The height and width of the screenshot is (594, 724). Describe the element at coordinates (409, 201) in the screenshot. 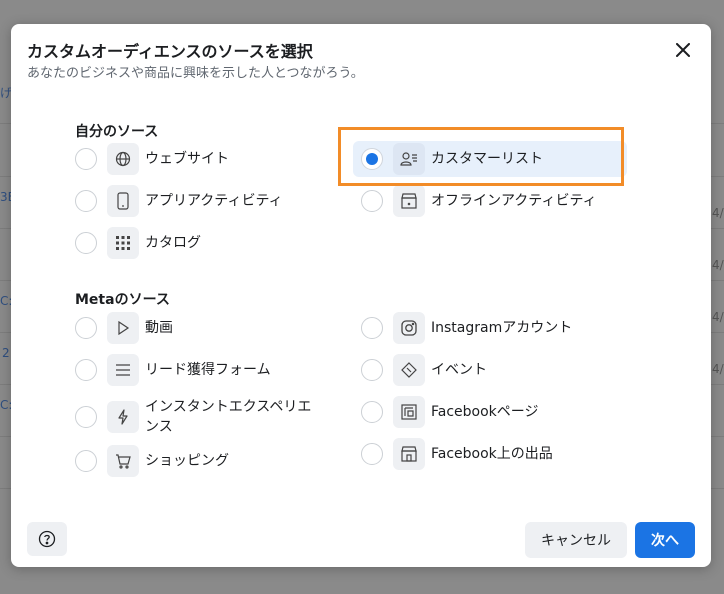

I see `store-icon` at that location.